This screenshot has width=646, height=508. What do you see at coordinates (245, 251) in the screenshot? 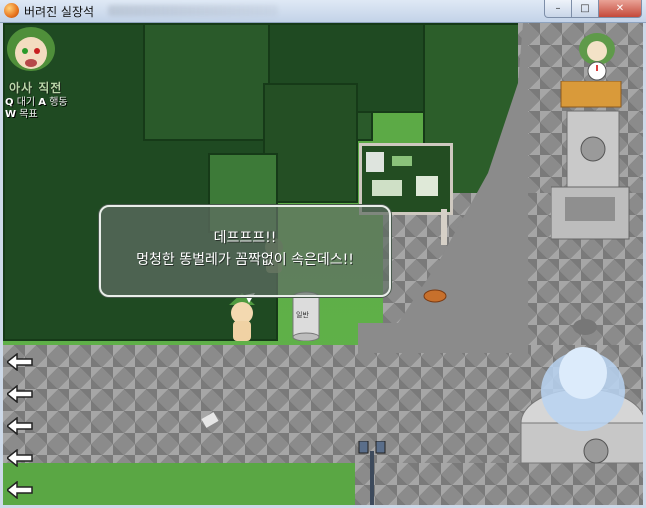
I see `dialogue-box: 데프프프!! 멍청한 똥벌레가 꼼짝없이 속은데스!!` at bounding box center [245, 251].